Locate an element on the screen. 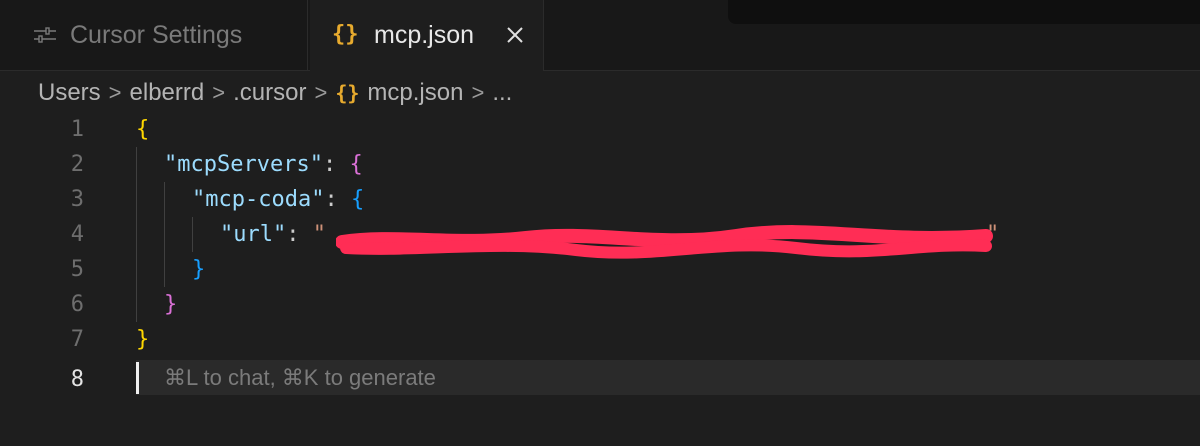 The image size is (1200, 446). text-cursor is located at coordinates (137, 378).